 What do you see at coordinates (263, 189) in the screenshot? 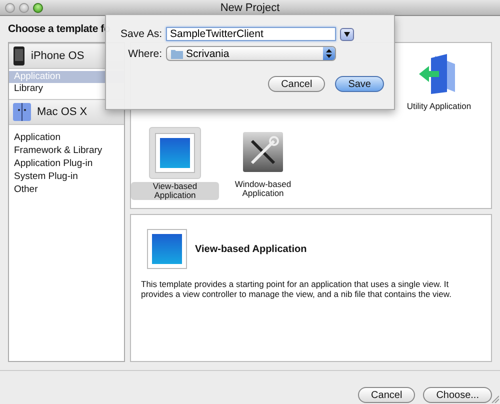
I see `template-label: Window-based Application` at bounding box center [263, 189].